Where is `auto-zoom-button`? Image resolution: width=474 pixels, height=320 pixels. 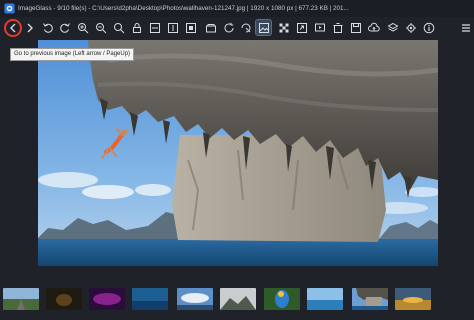 auto-zoom-button is located at coordinates (190, 27).